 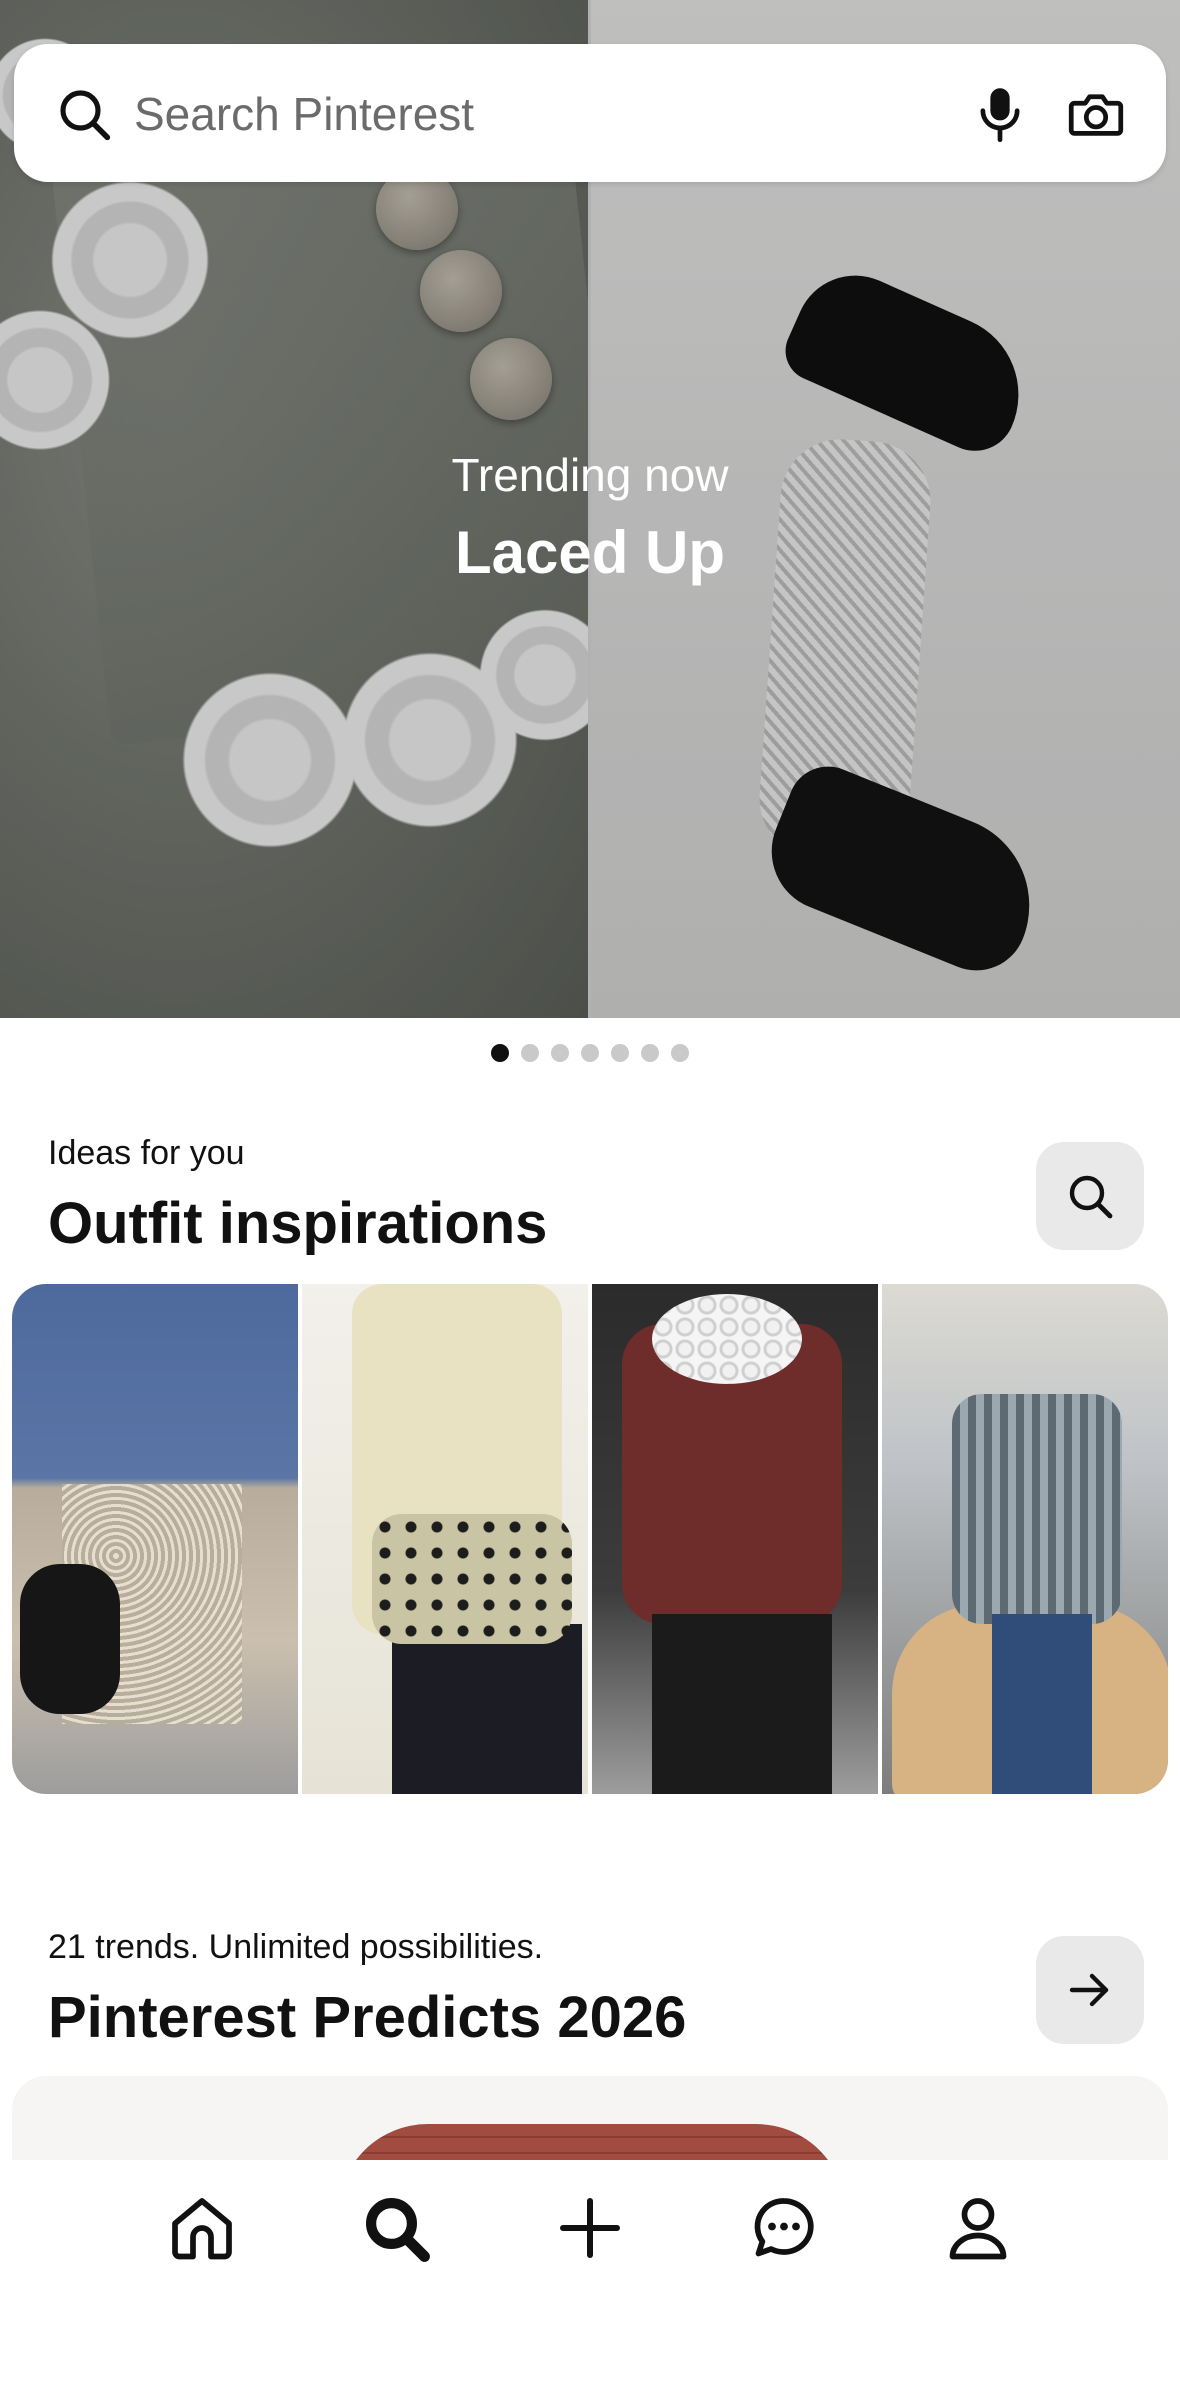 I want to click on ideas-subtitle: Ideas for you, so click(x=146, y=1153).